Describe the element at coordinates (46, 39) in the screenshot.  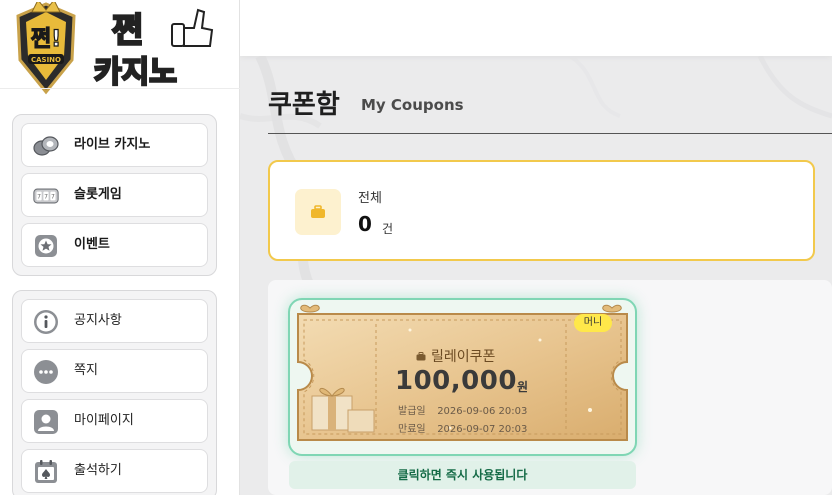
I see `logo-main-text: 쩐!` at that location.